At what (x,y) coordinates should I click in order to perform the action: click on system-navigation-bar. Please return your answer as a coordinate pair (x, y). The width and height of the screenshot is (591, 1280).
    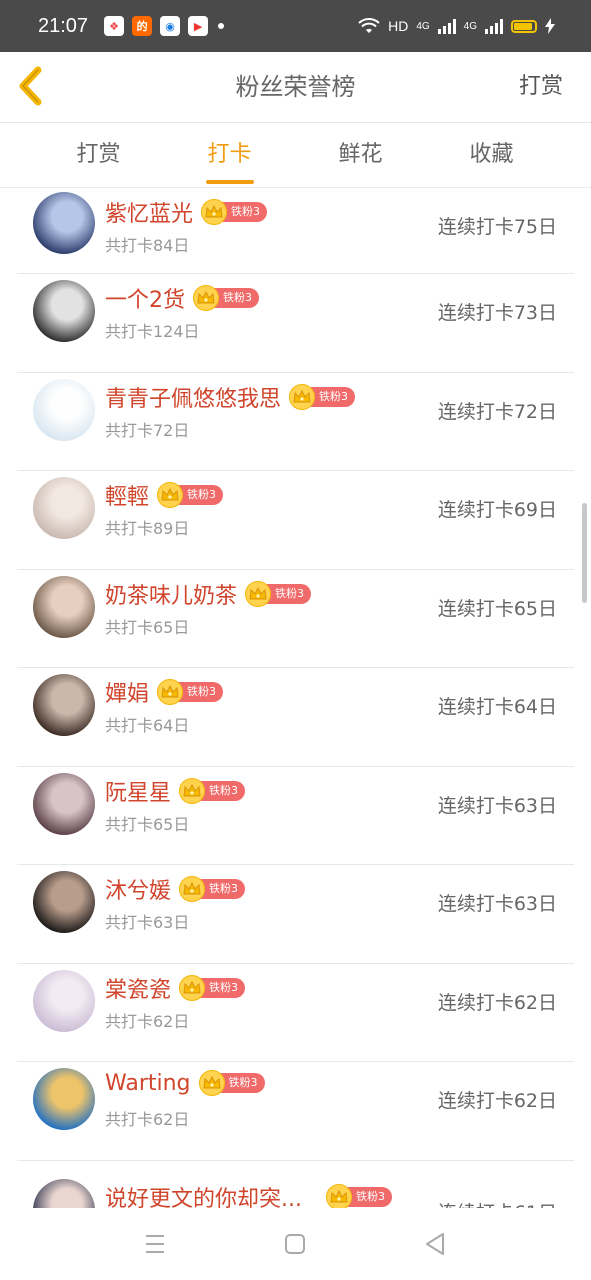
    Looking at the image, I should click on (295, 1244).